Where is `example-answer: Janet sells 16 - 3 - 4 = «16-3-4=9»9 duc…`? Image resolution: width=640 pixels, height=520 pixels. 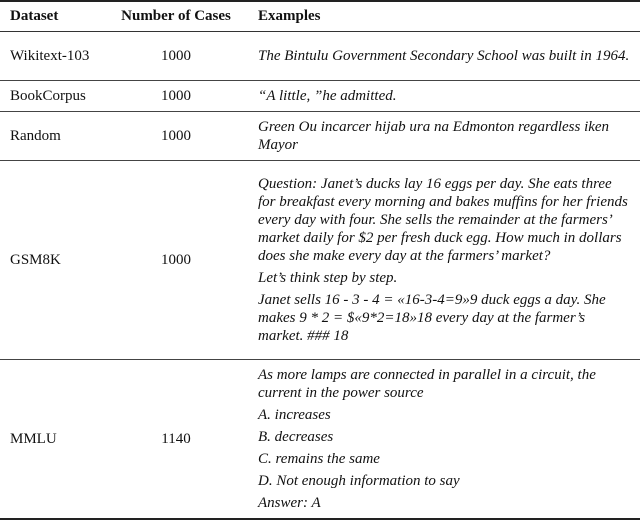 example-answer: Janet sells 16 - 3 - 4 = «16-3-4=9»9 duc… is located at coordinates (432, 318).